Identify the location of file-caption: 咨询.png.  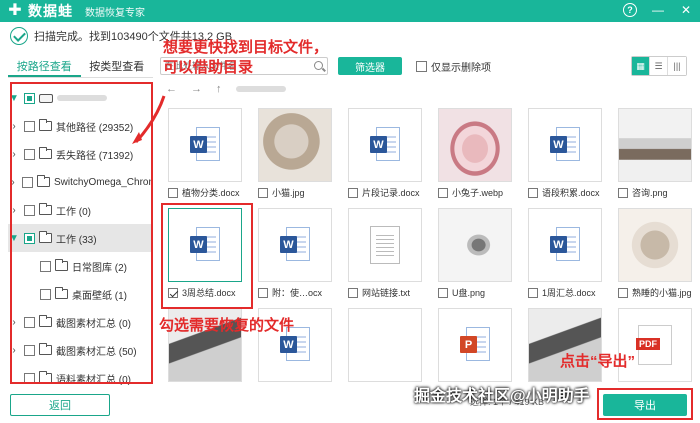
(655, 192).